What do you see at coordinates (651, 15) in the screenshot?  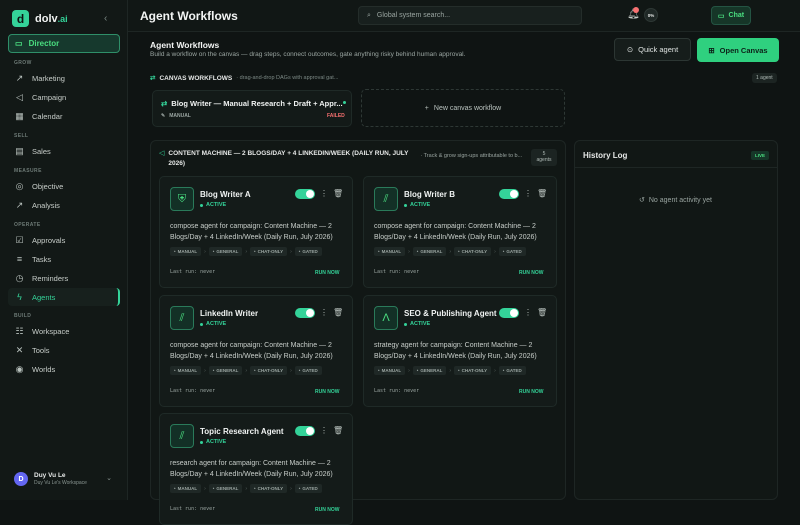 I see `progress-indicator: 0%` at bounding box center [651, 15].